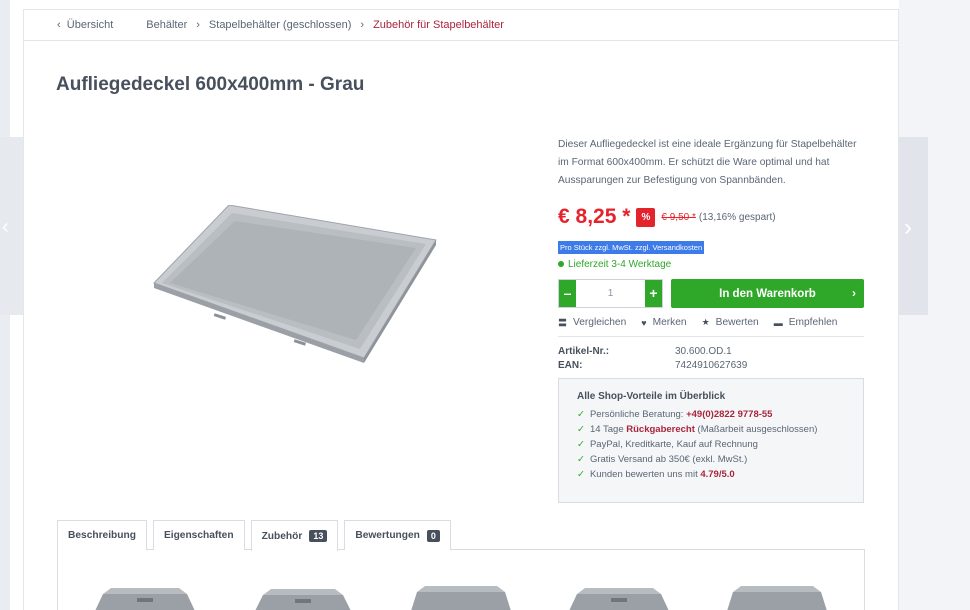  Describe the element at coordinates (584, 351) in the screenshot. I see `spec-key: Artikel-Nr.:` at that location.